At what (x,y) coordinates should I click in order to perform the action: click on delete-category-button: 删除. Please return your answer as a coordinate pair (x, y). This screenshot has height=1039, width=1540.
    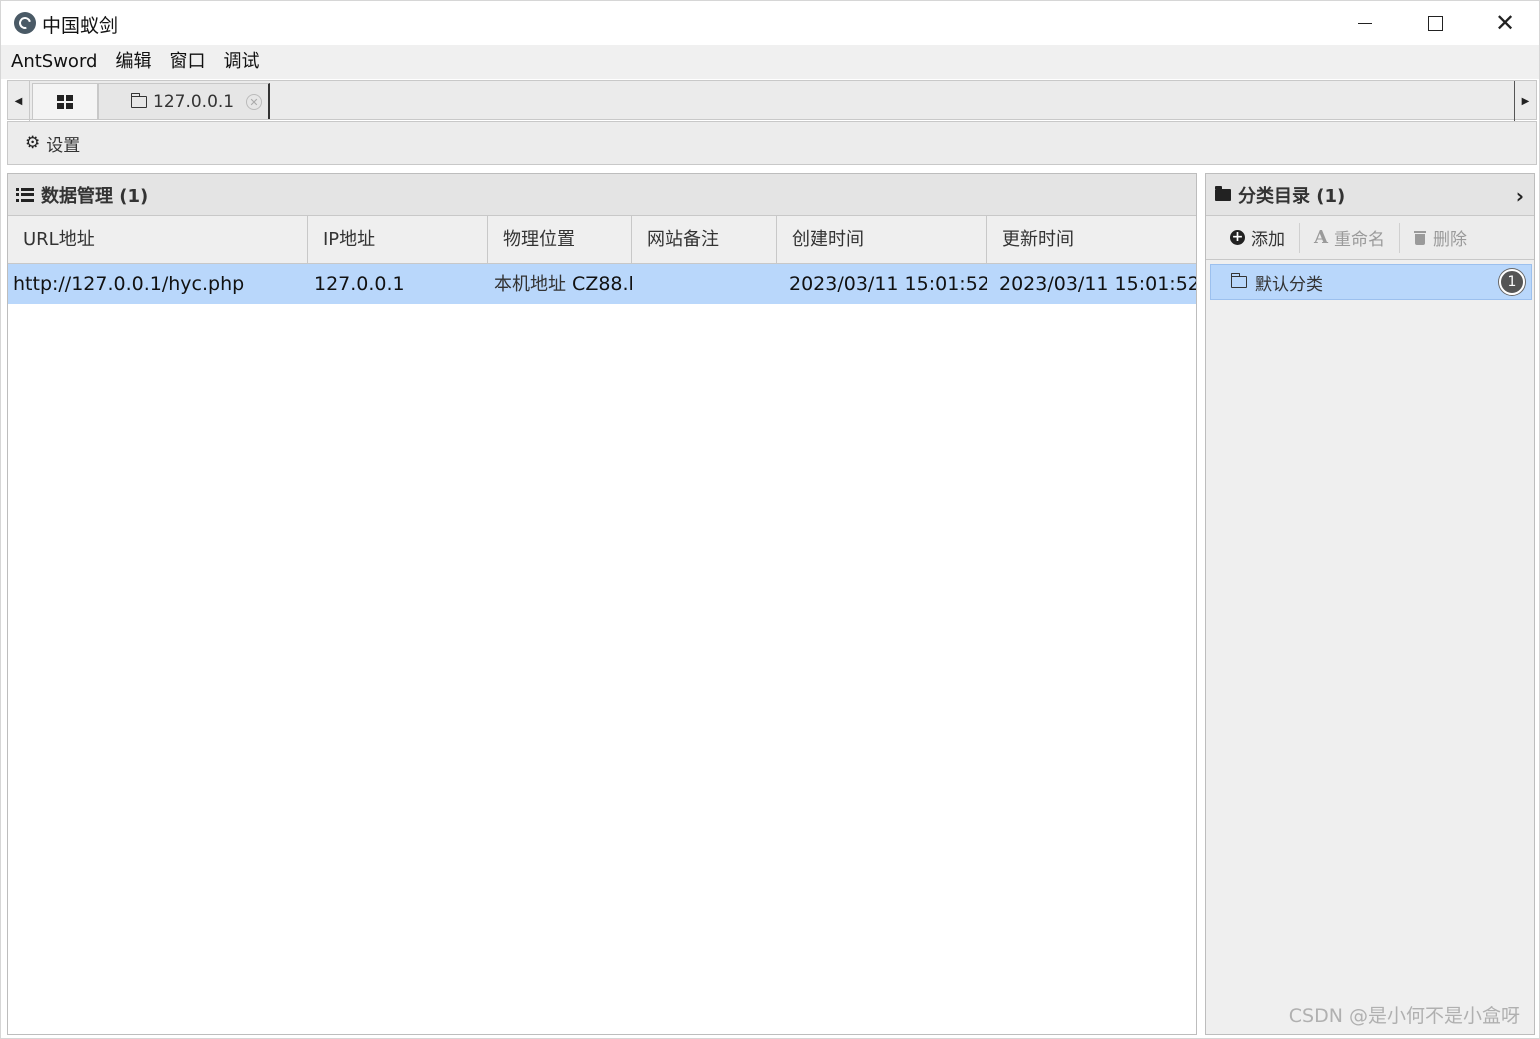
    Looking at the image, I should click on (1440, 238).